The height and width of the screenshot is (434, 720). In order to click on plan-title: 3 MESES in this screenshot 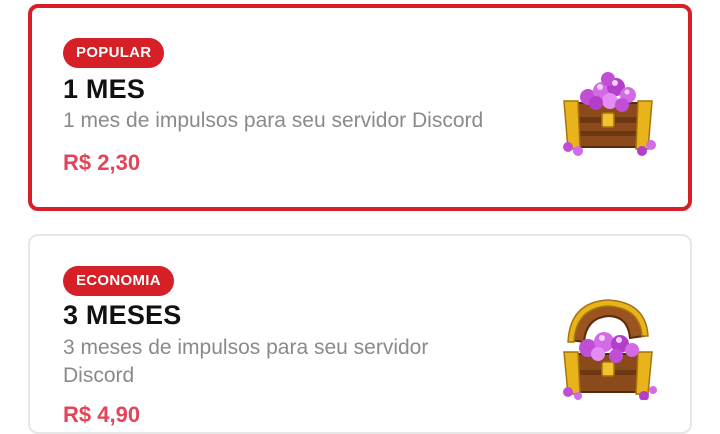, I will do `click(122, 315)`.